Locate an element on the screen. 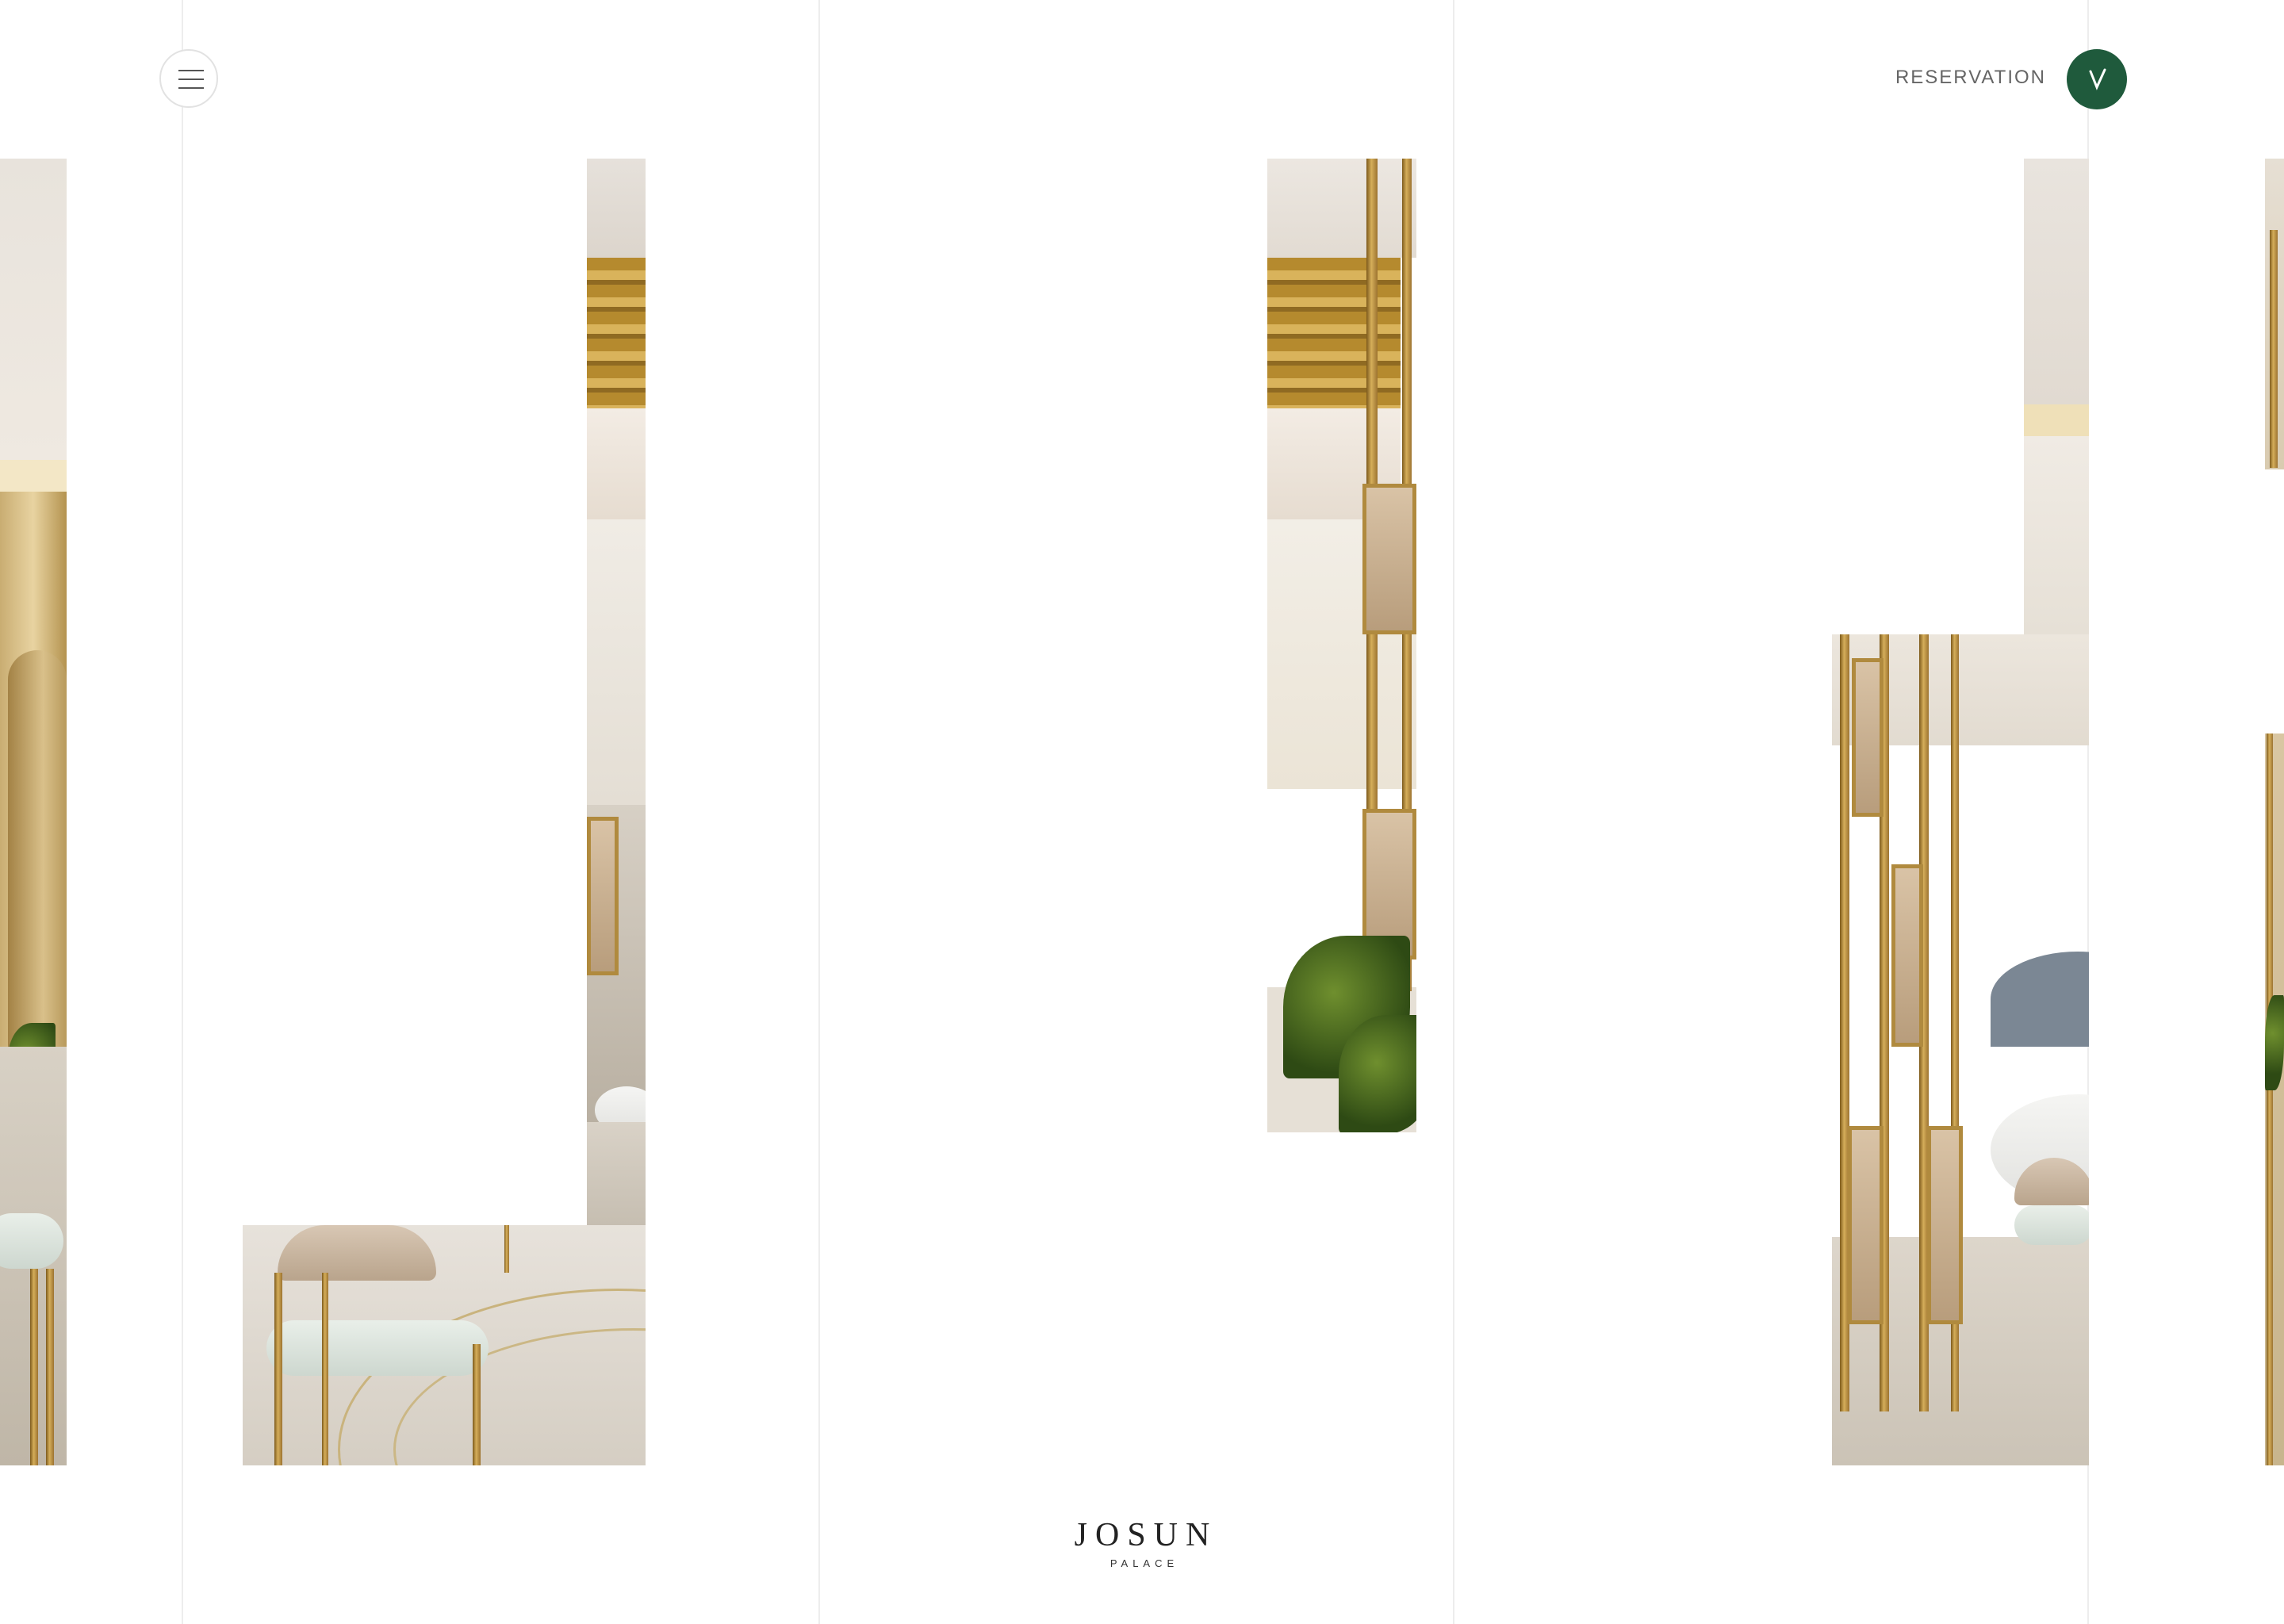 The image size is (2284, 1624). menu-button is located at coordinates (188, 78).